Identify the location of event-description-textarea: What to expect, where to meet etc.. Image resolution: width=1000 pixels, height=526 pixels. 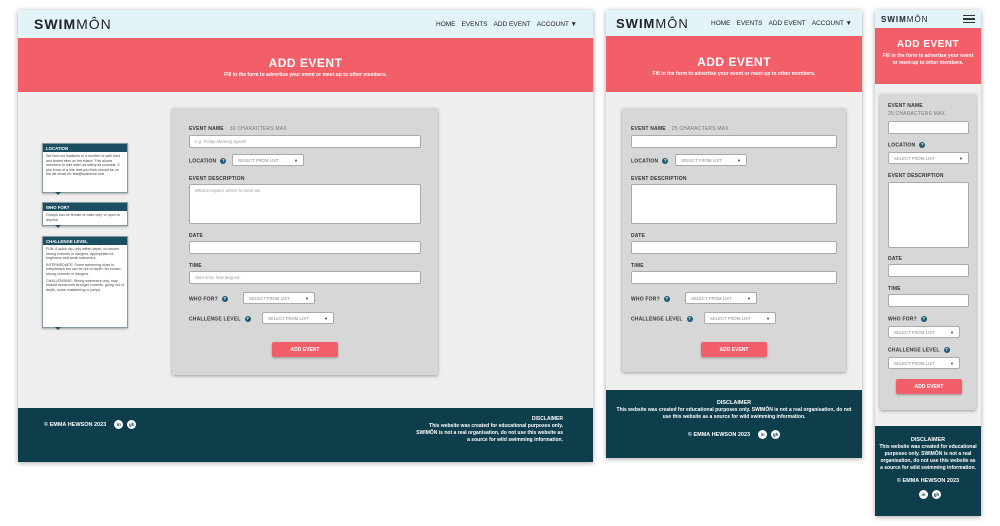
(305, 204).